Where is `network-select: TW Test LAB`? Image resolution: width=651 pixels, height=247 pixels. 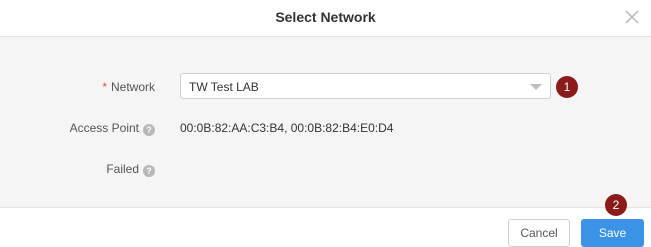
network-select: TW Test LAB is located at coordinates (365, 86).